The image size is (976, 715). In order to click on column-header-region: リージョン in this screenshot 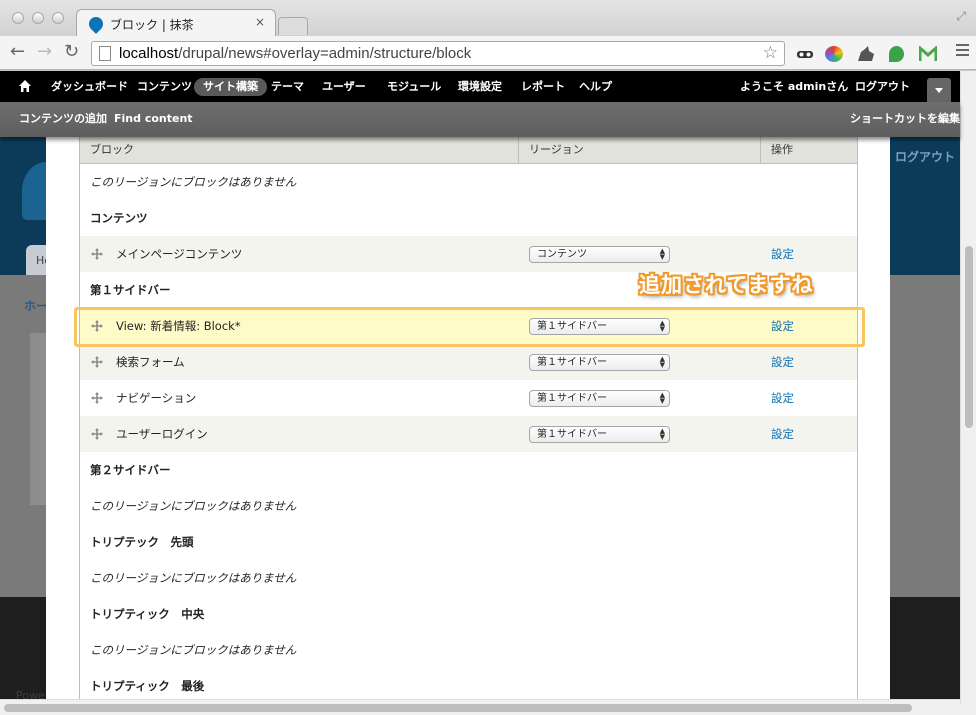, I will do `click(551, 150)`.